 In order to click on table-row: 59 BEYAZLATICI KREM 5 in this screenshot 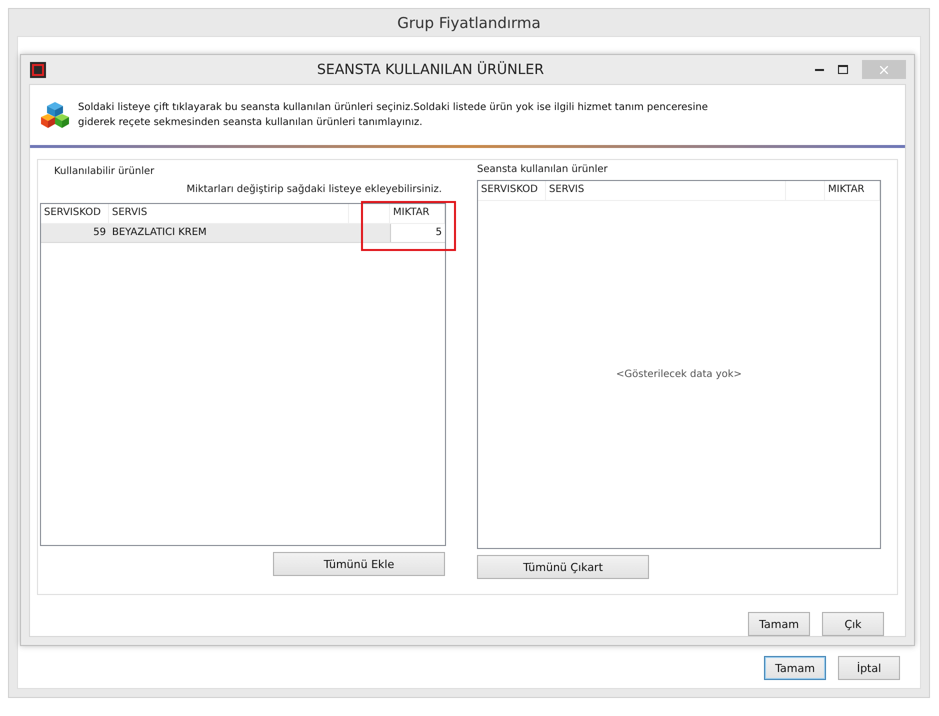, I will do `click(243, 233)`.